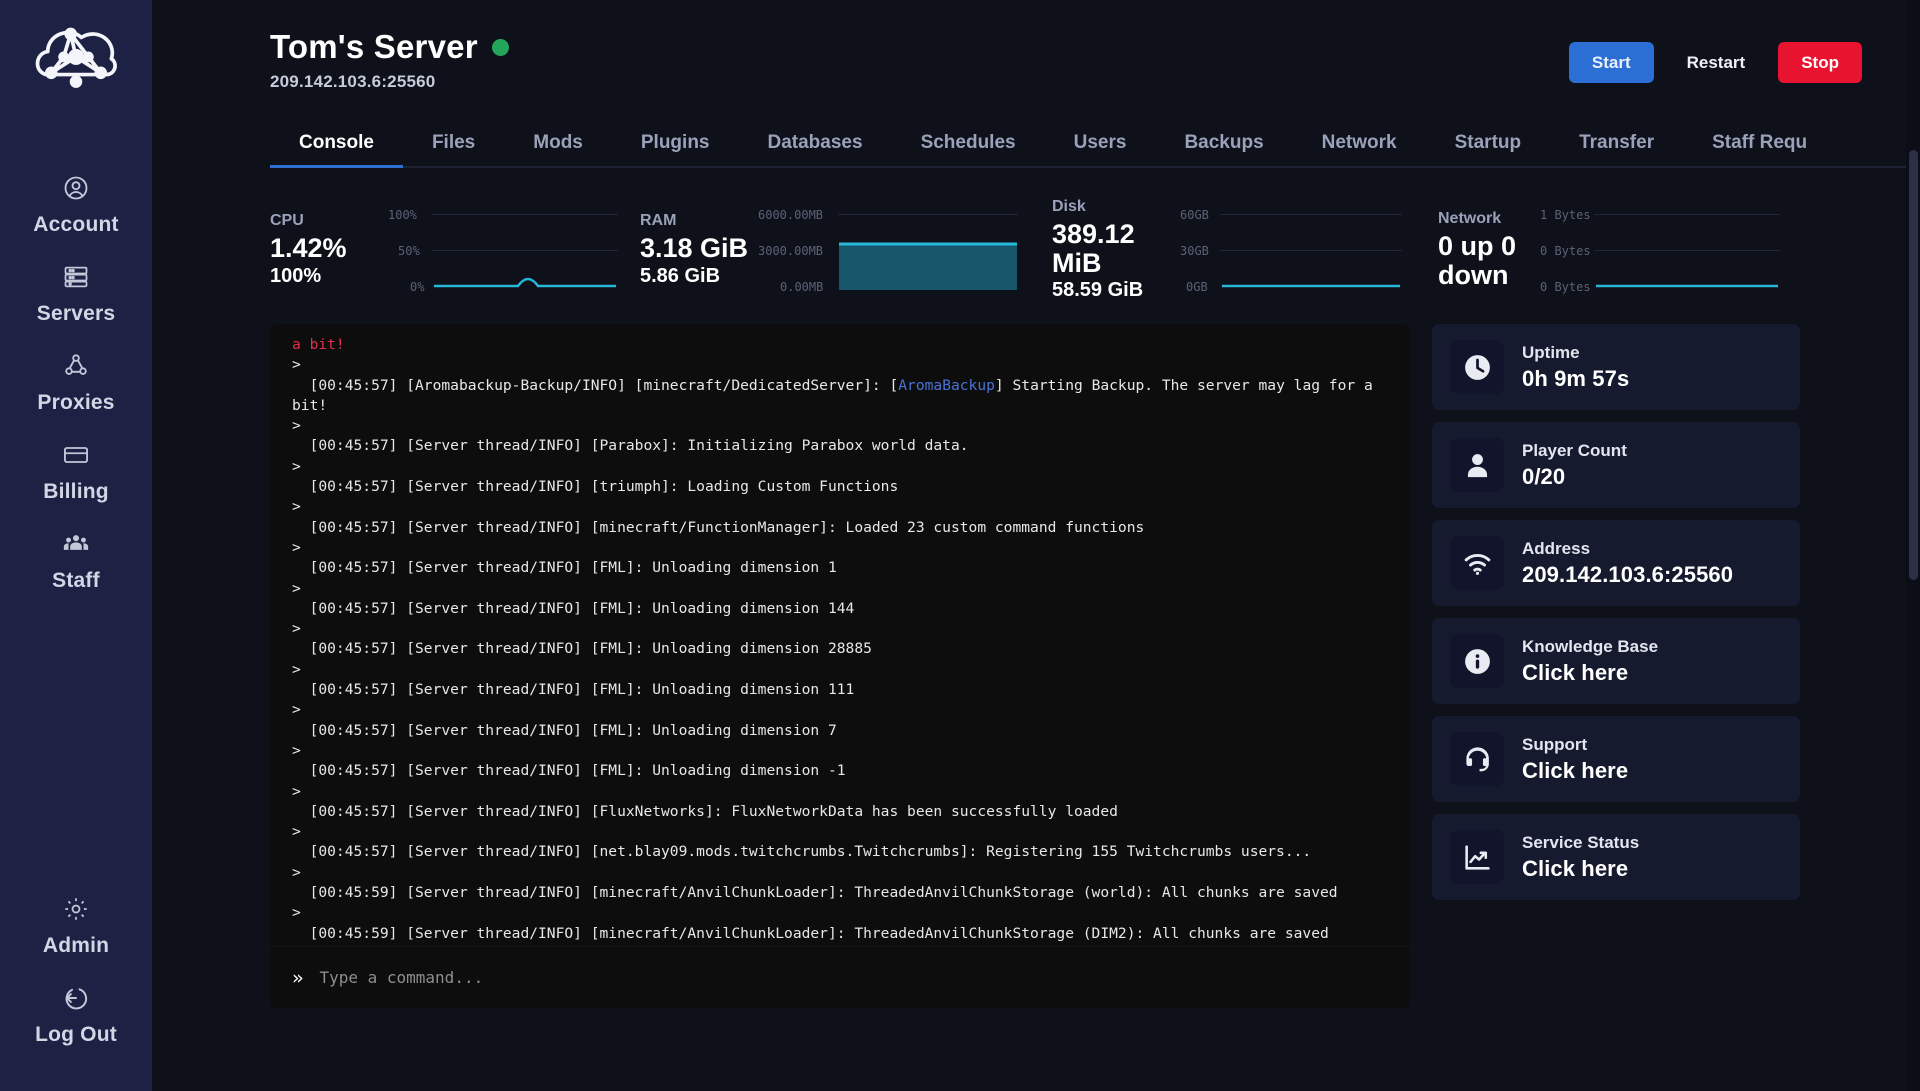  What do you see at coordinates (76, 224) in the screenshot?
I see `sidebar-item-label: Account` at bounding box center [76, 224].